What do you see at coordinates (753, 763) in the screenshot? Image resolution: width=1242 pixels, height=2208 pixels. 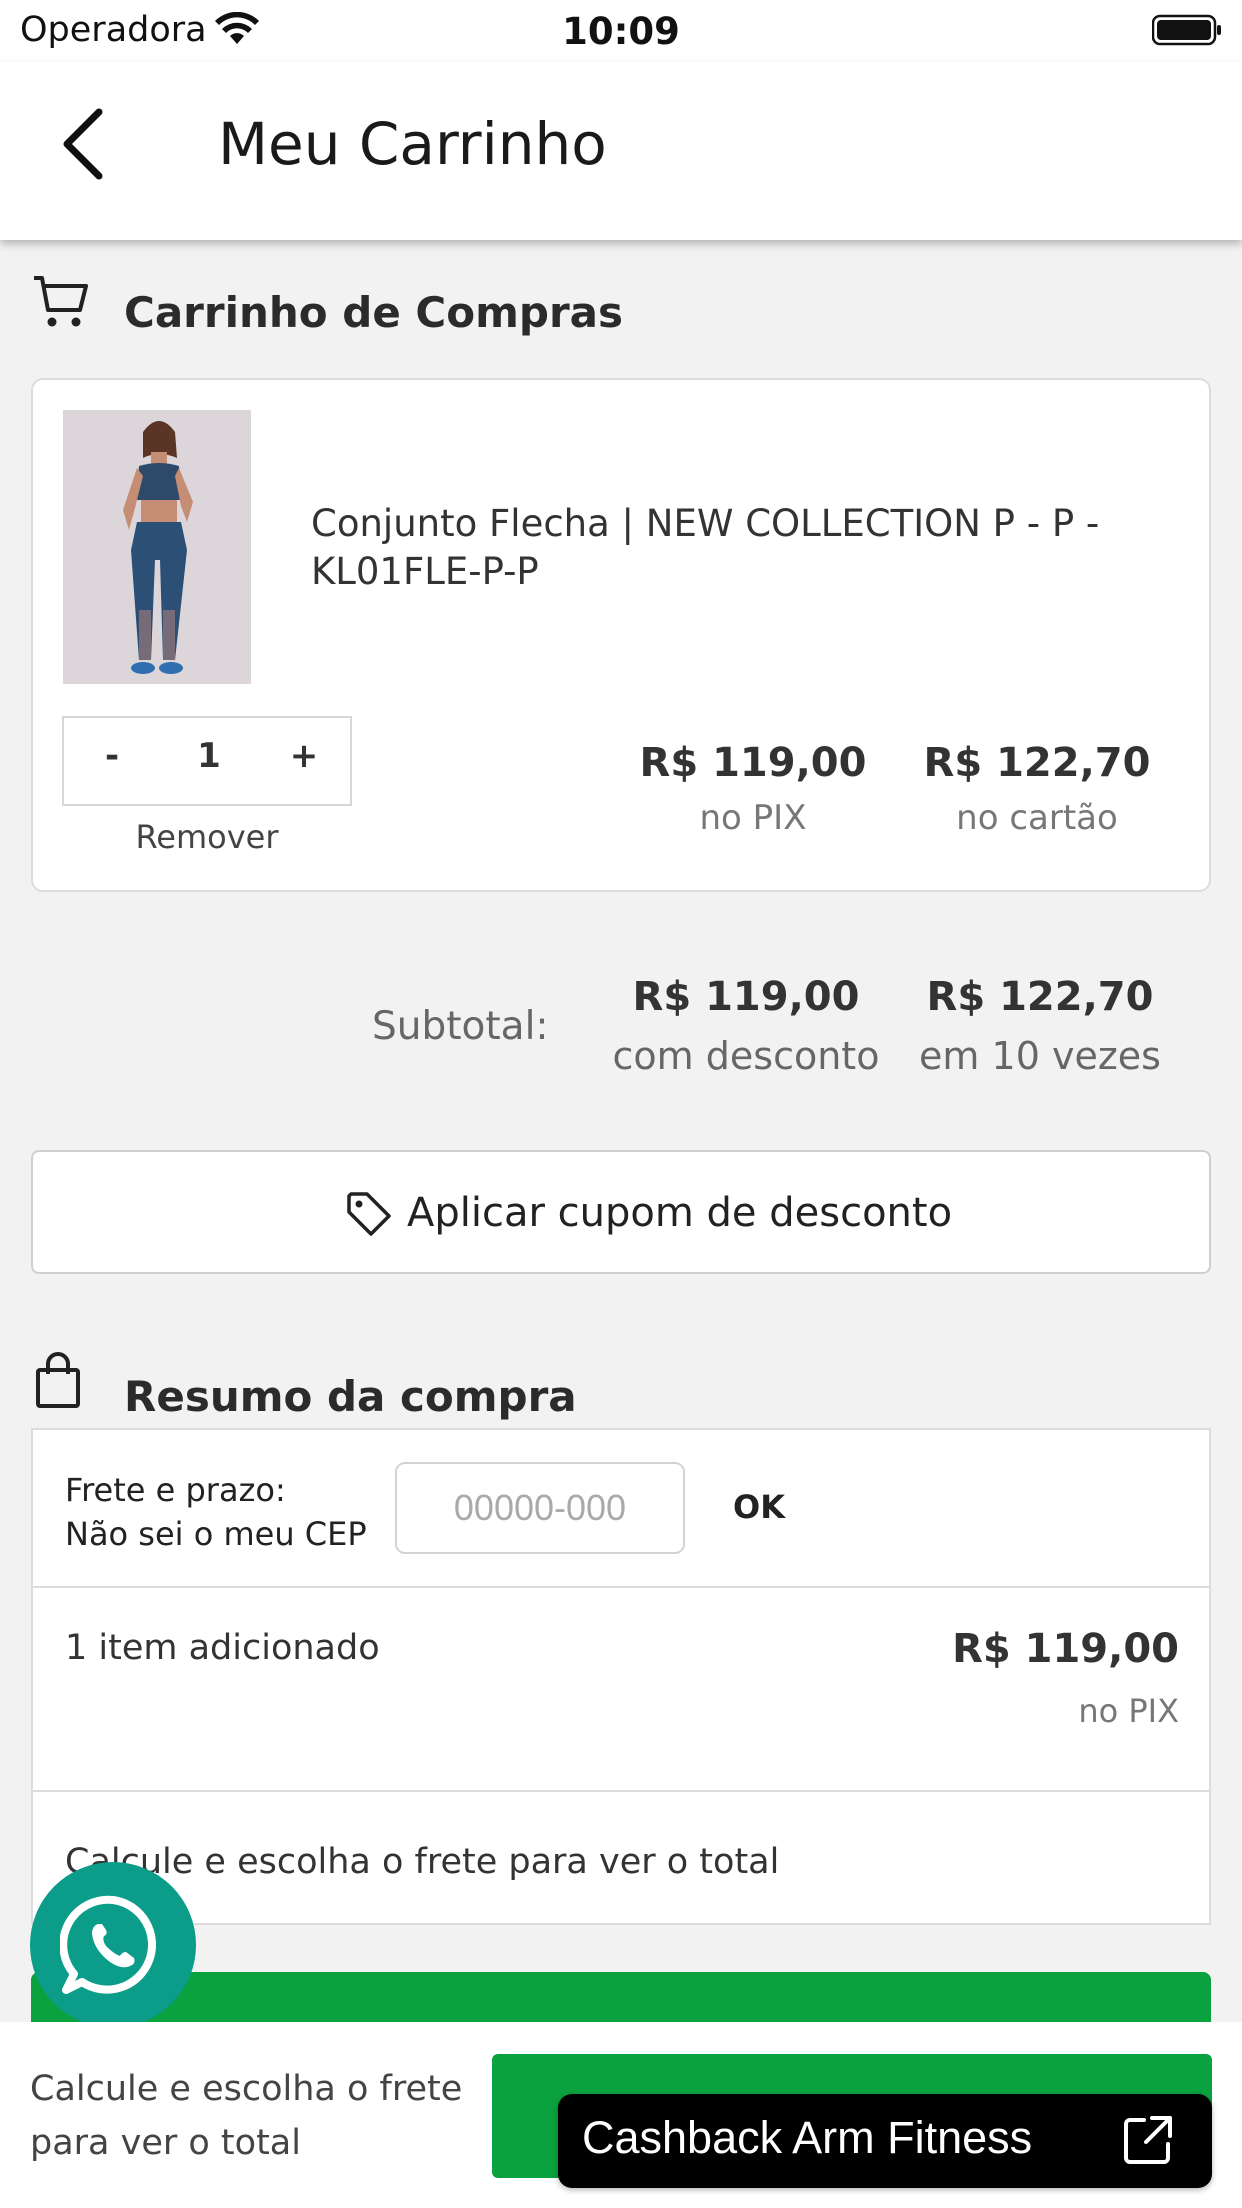 I see `pix-price: R$ 119,00` at bounding box center [753, 763].